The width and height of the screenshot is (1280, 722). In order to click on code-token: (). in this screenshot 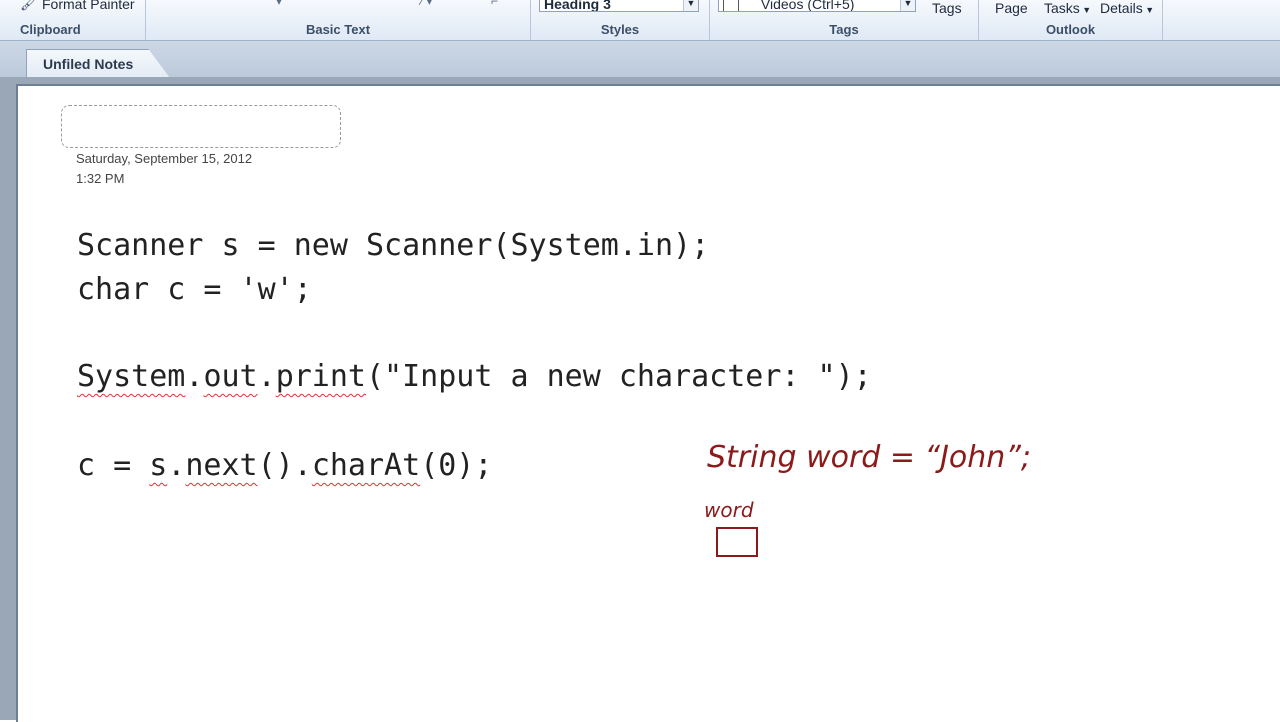, I will do `click(284, 465)`.